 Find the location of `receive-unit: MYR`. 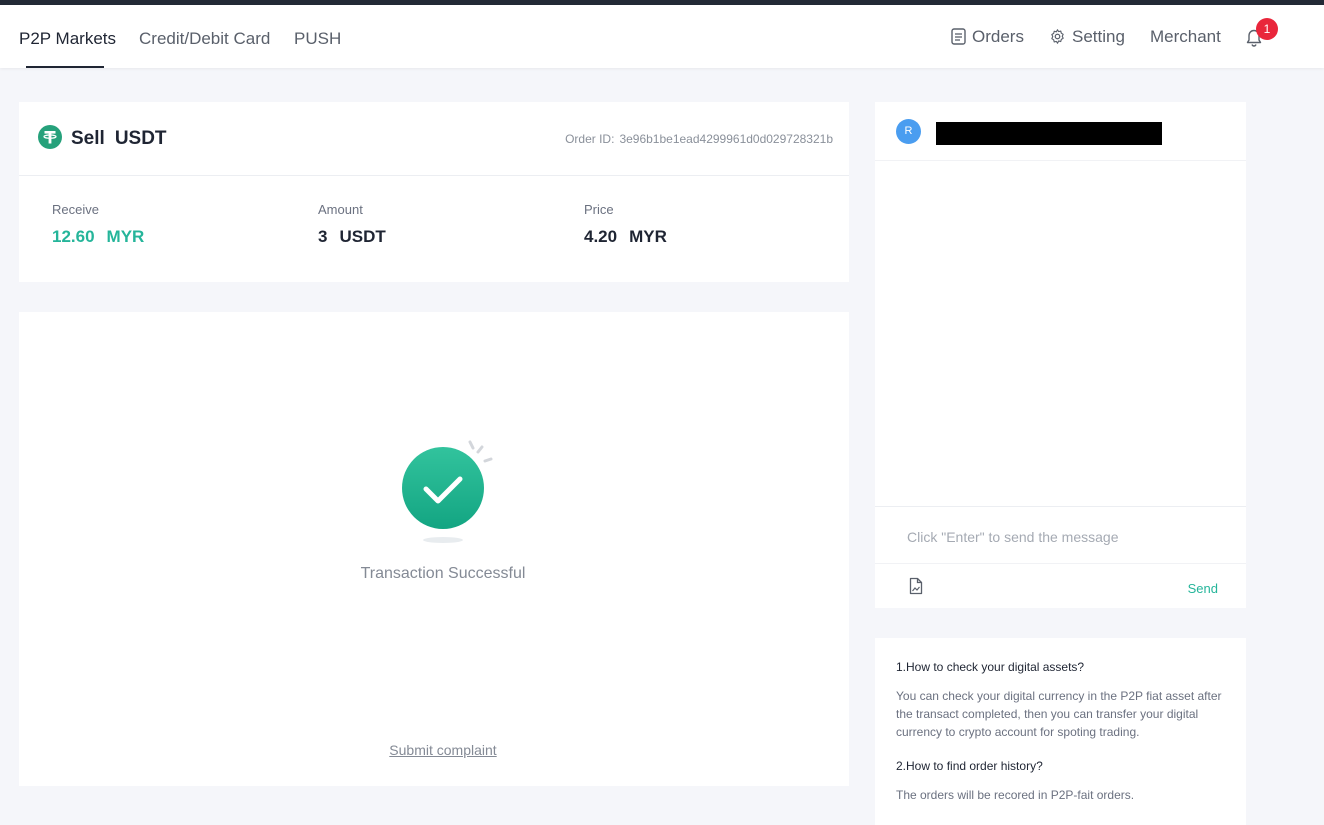

receive-unit: MYR is located at coordinates (125, 236).